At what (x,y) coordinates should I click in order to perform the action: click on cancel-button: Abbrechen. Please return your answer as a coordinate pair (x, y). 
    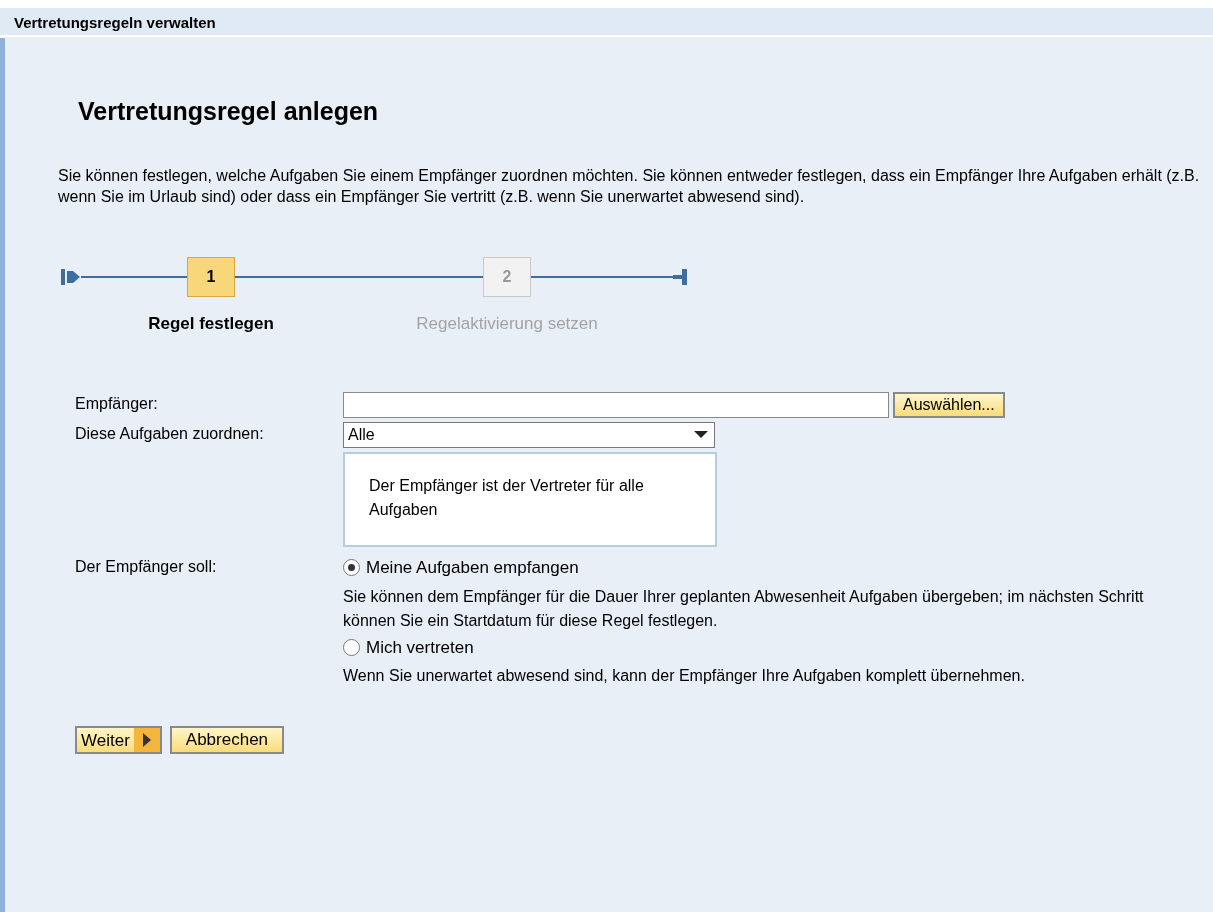
    Looking at the image, I should click on (227, 740).